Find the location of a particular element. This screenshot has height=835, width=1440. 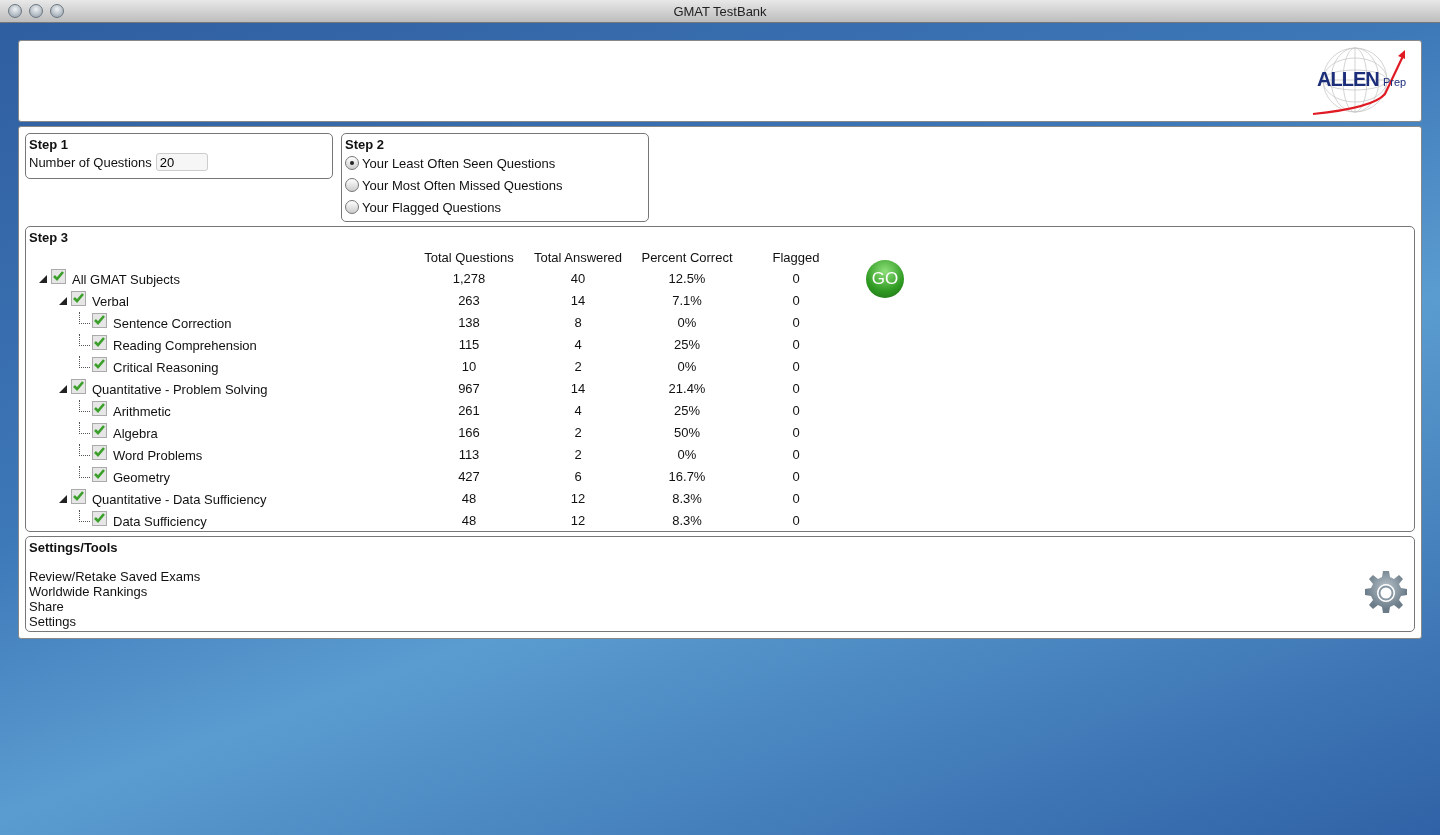

column-header: Flagged is located at coordinates (796, 257).